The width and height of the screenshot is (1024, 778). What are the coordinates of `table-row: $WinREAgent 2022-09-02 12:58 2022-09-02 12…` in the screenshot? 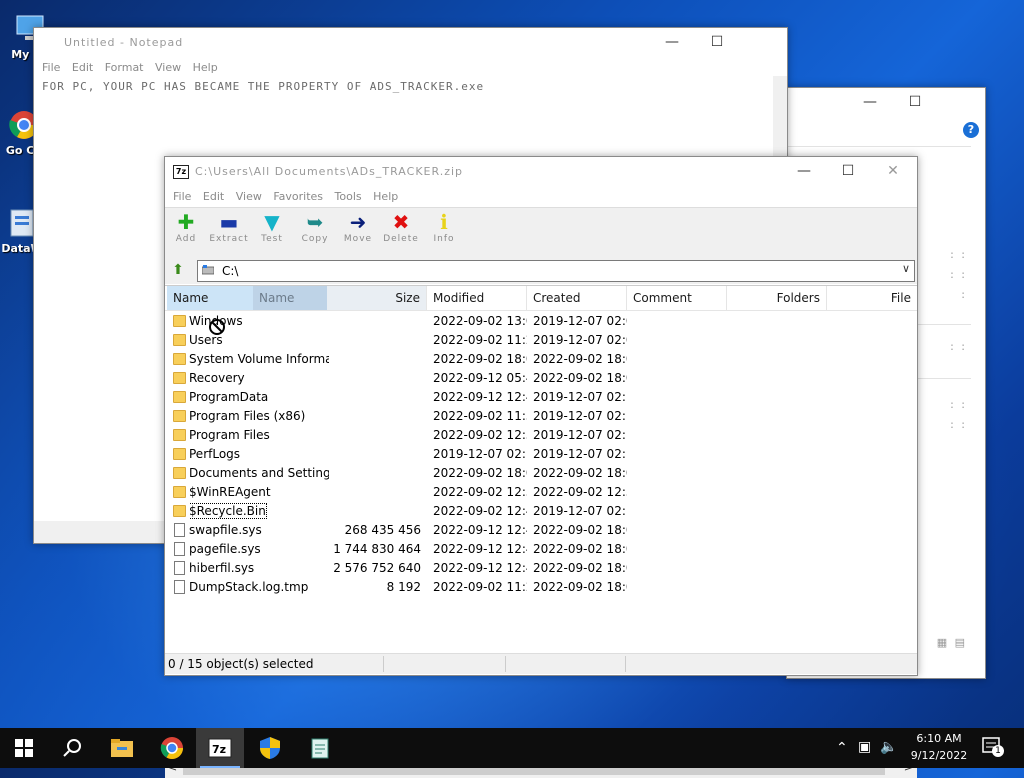 It's located at (541, 492).